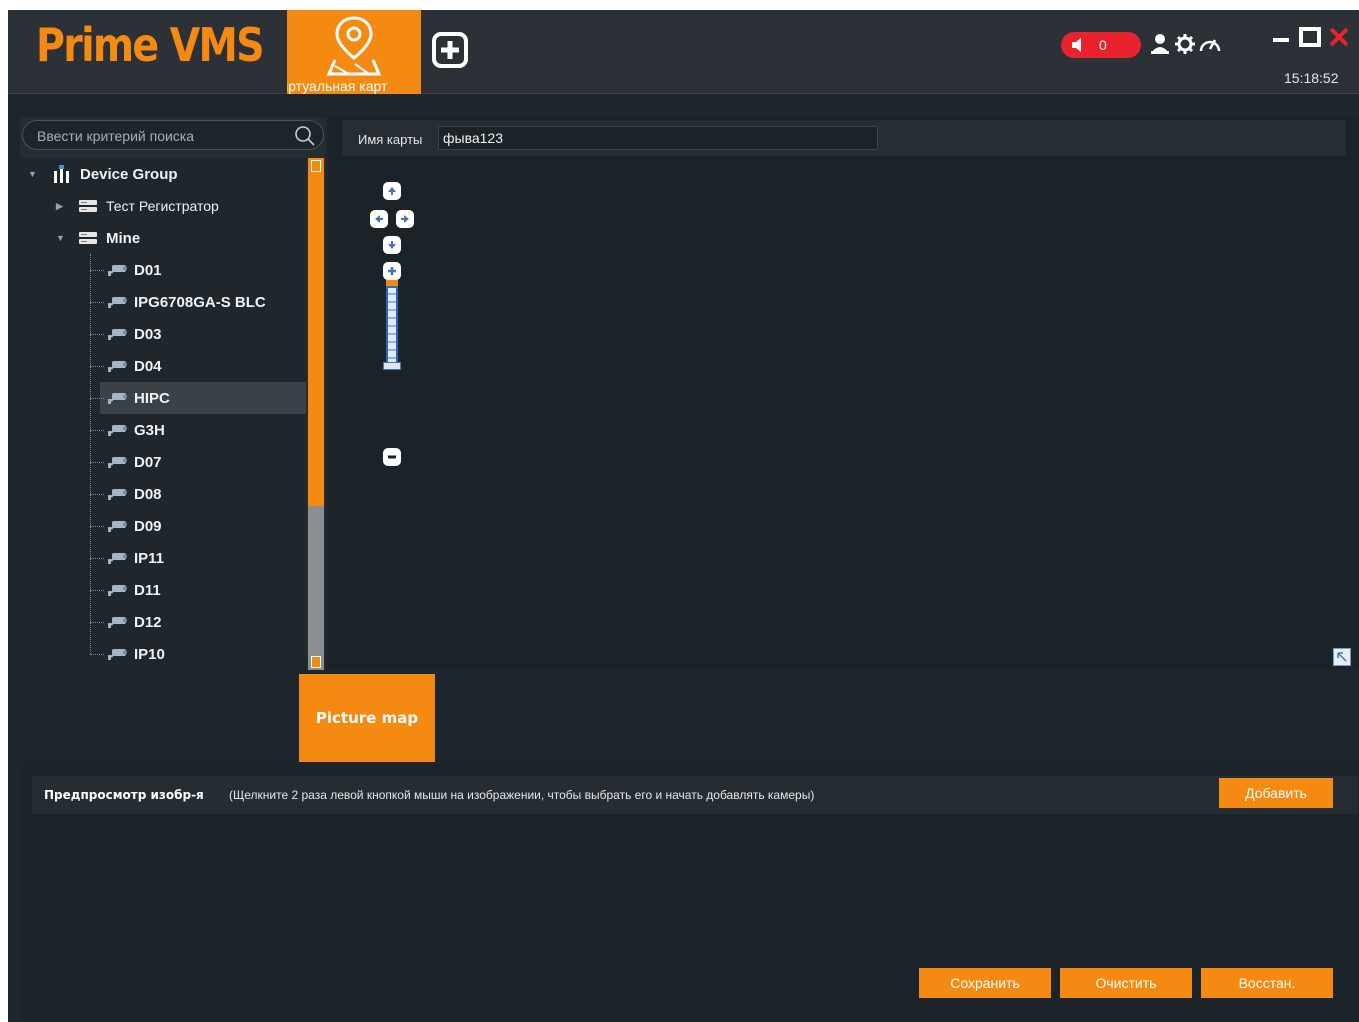 This screenshot has height=1022, width=1359. I want to click on zoom-out-button, so click(392, 457).